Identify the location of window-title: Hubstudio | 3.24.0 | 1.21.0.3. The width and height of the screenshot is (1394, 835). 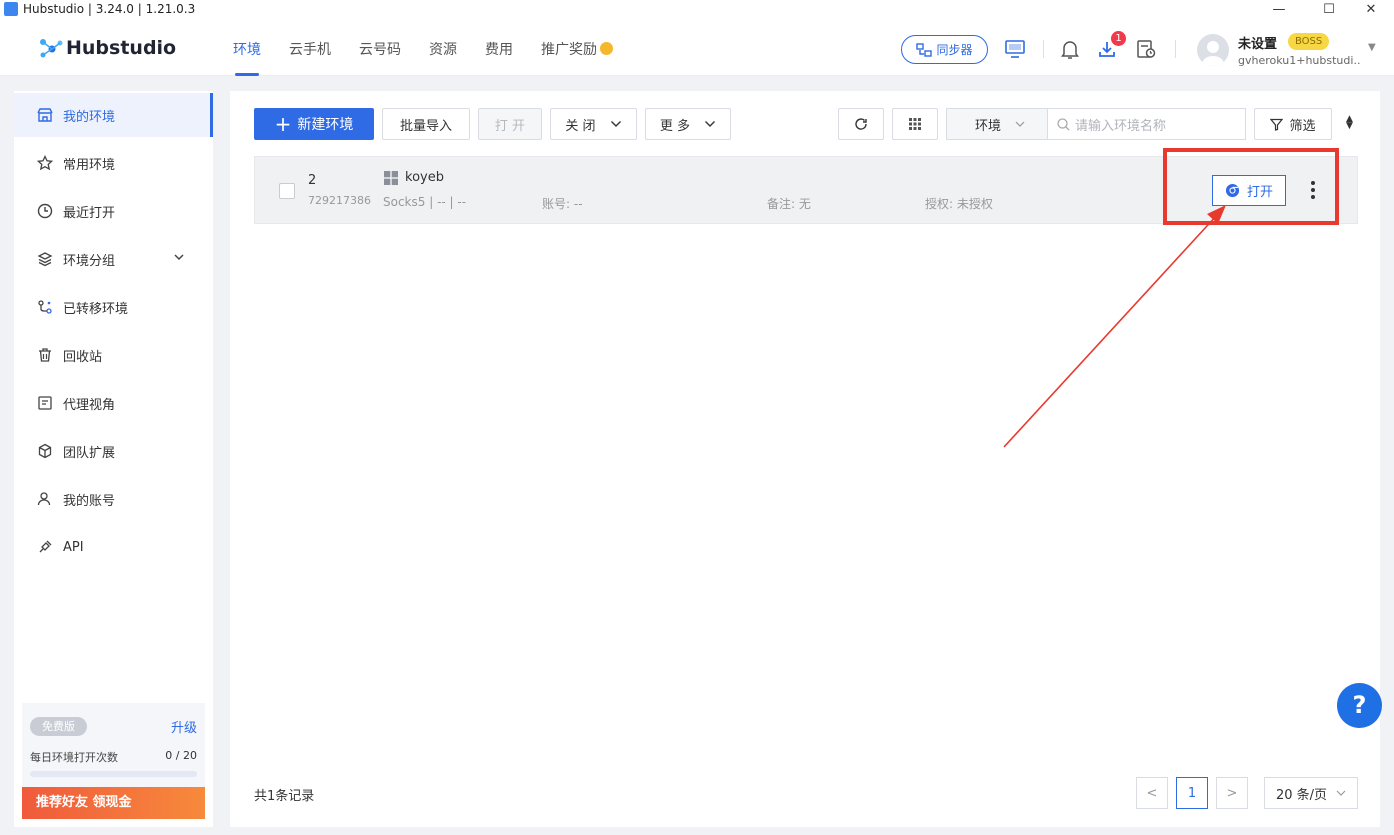
(109, 9).